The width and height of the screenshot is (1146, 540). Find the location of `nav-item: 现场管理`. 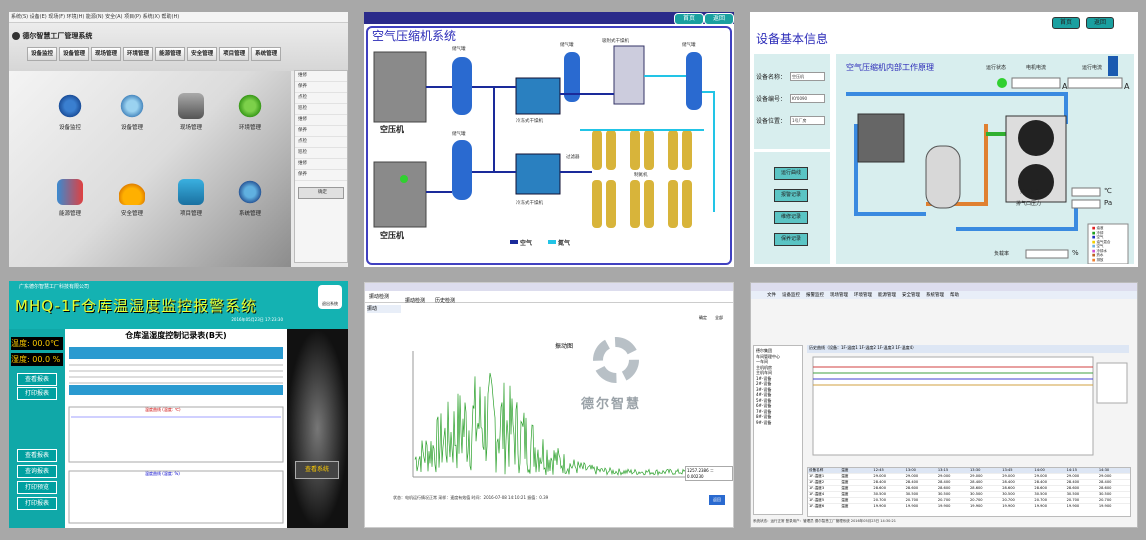

nav-item: 现场管理 is located at coordinates (106, 54).